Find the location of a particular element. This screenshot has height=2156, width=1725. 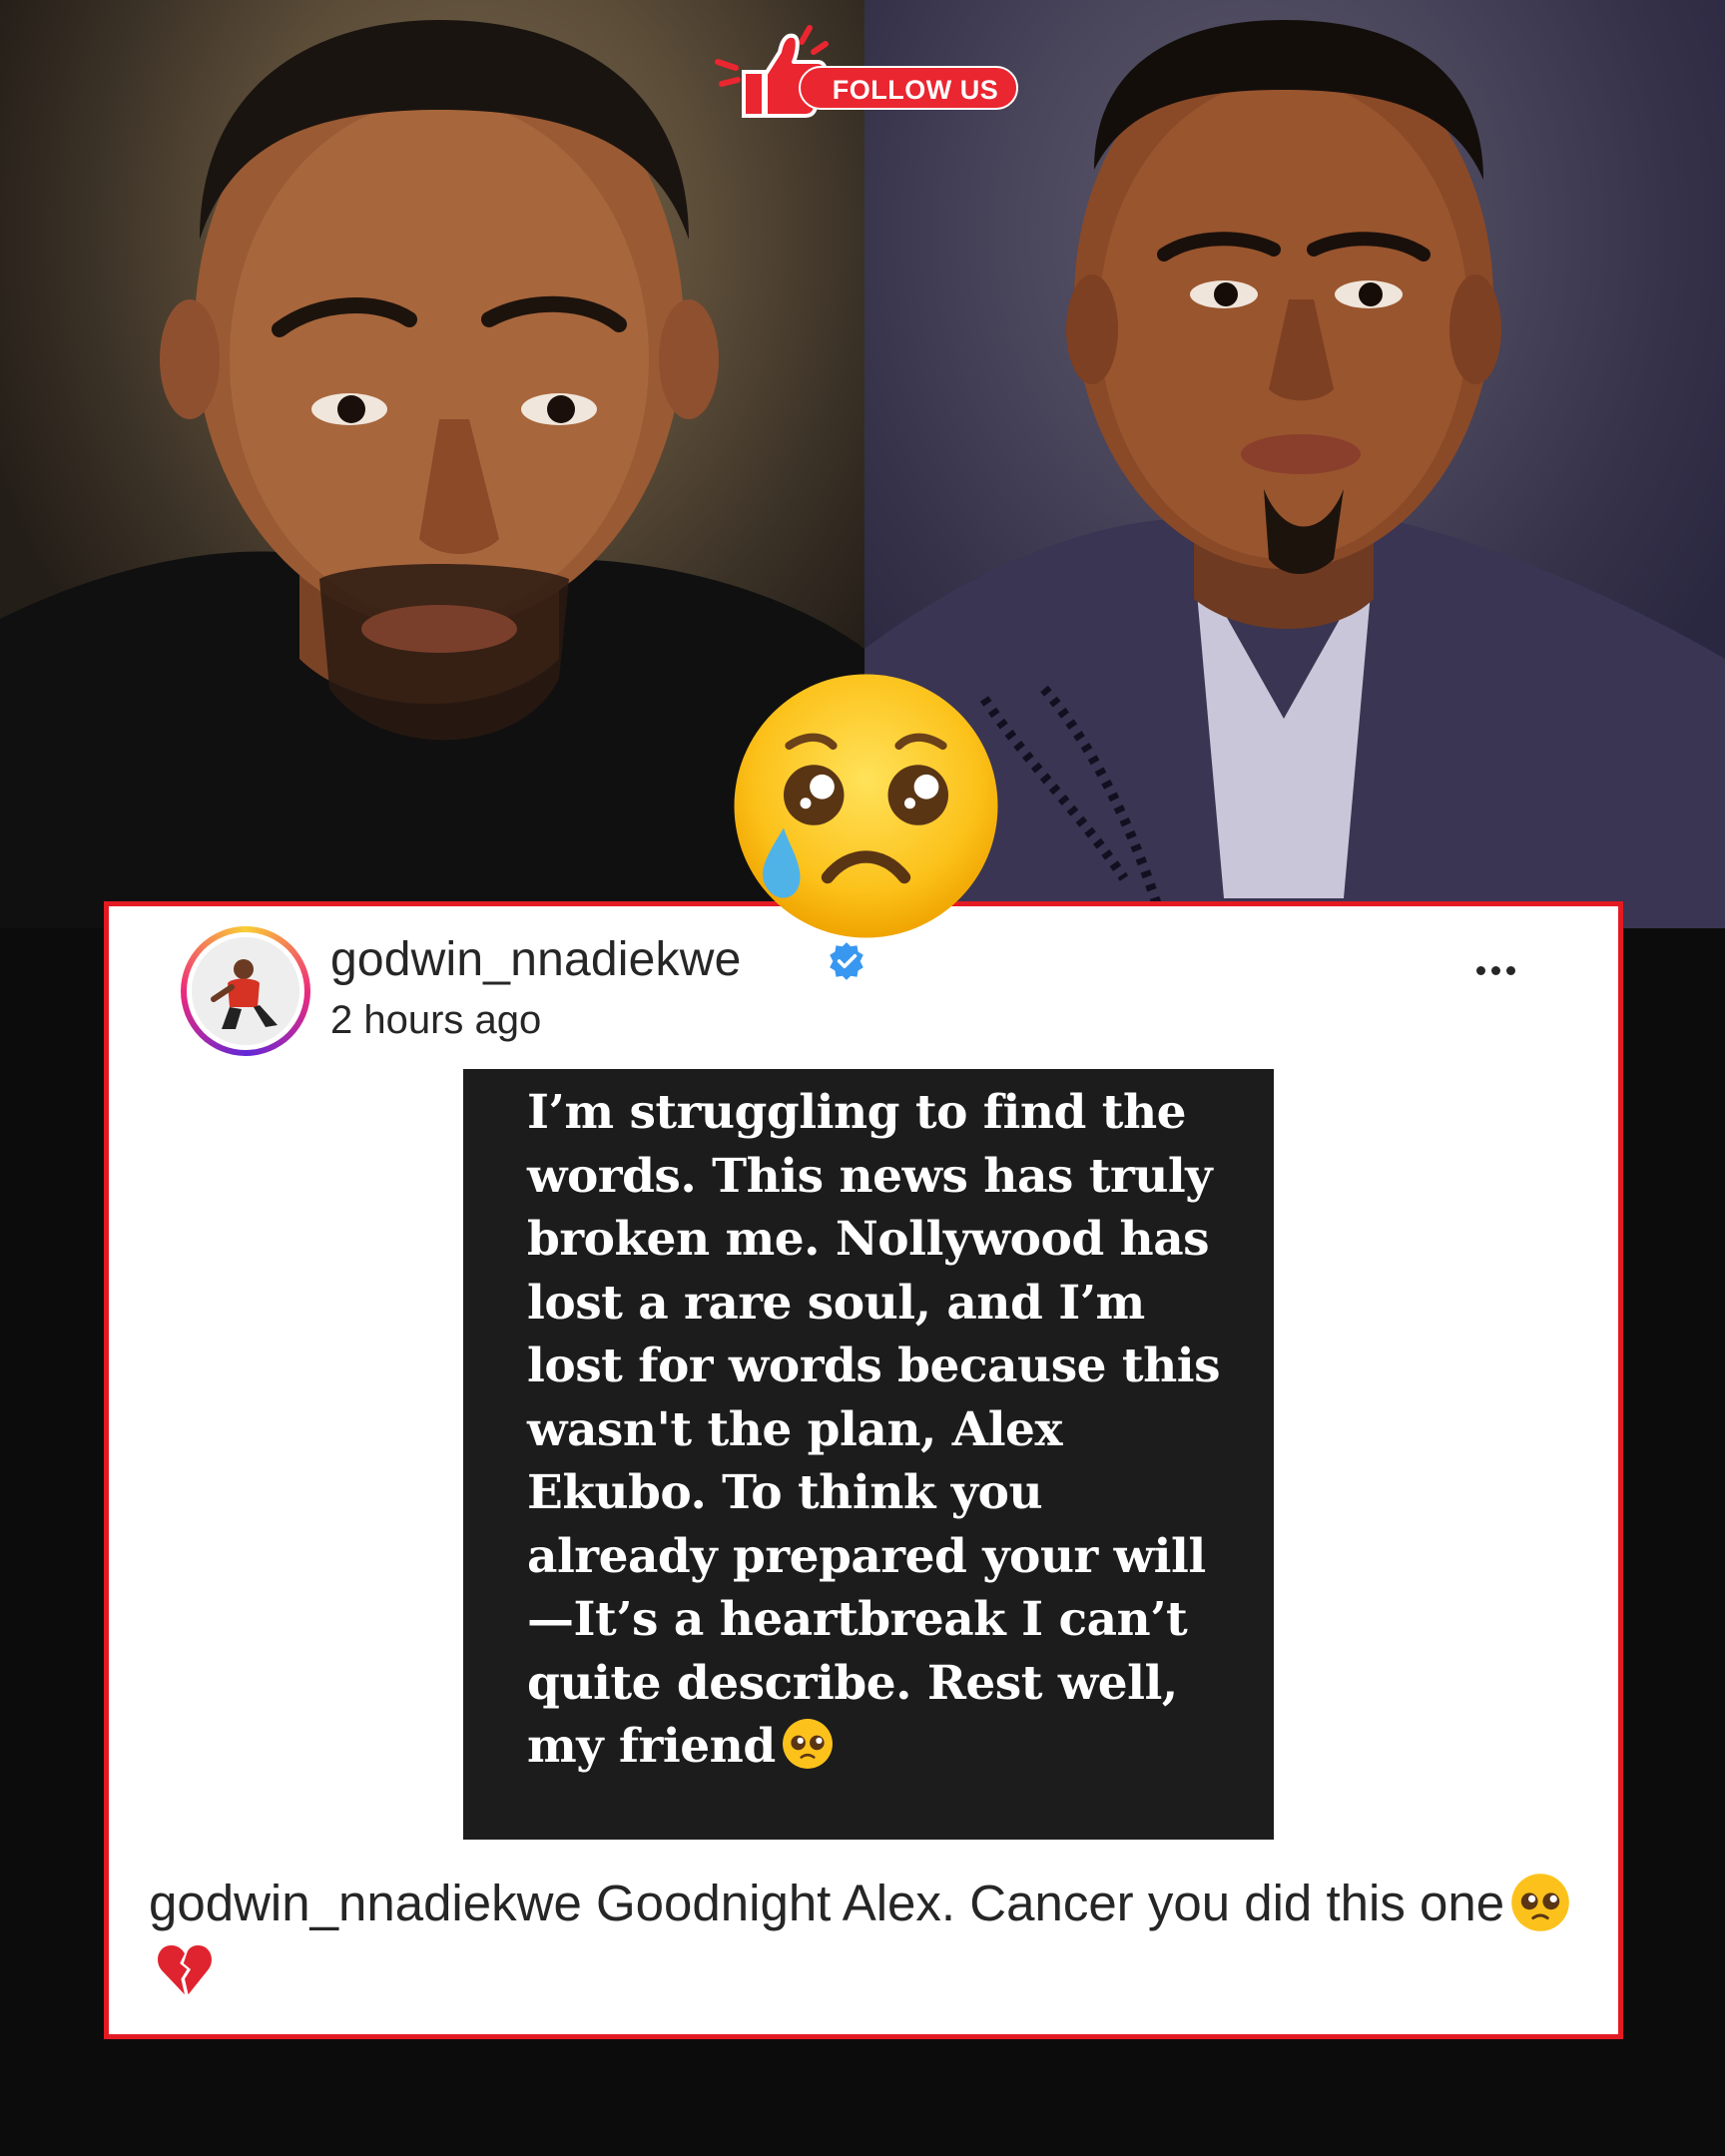

caption-text: Goodnight Alex. Cancer you did this one is located at coordinates (1050, 1903).